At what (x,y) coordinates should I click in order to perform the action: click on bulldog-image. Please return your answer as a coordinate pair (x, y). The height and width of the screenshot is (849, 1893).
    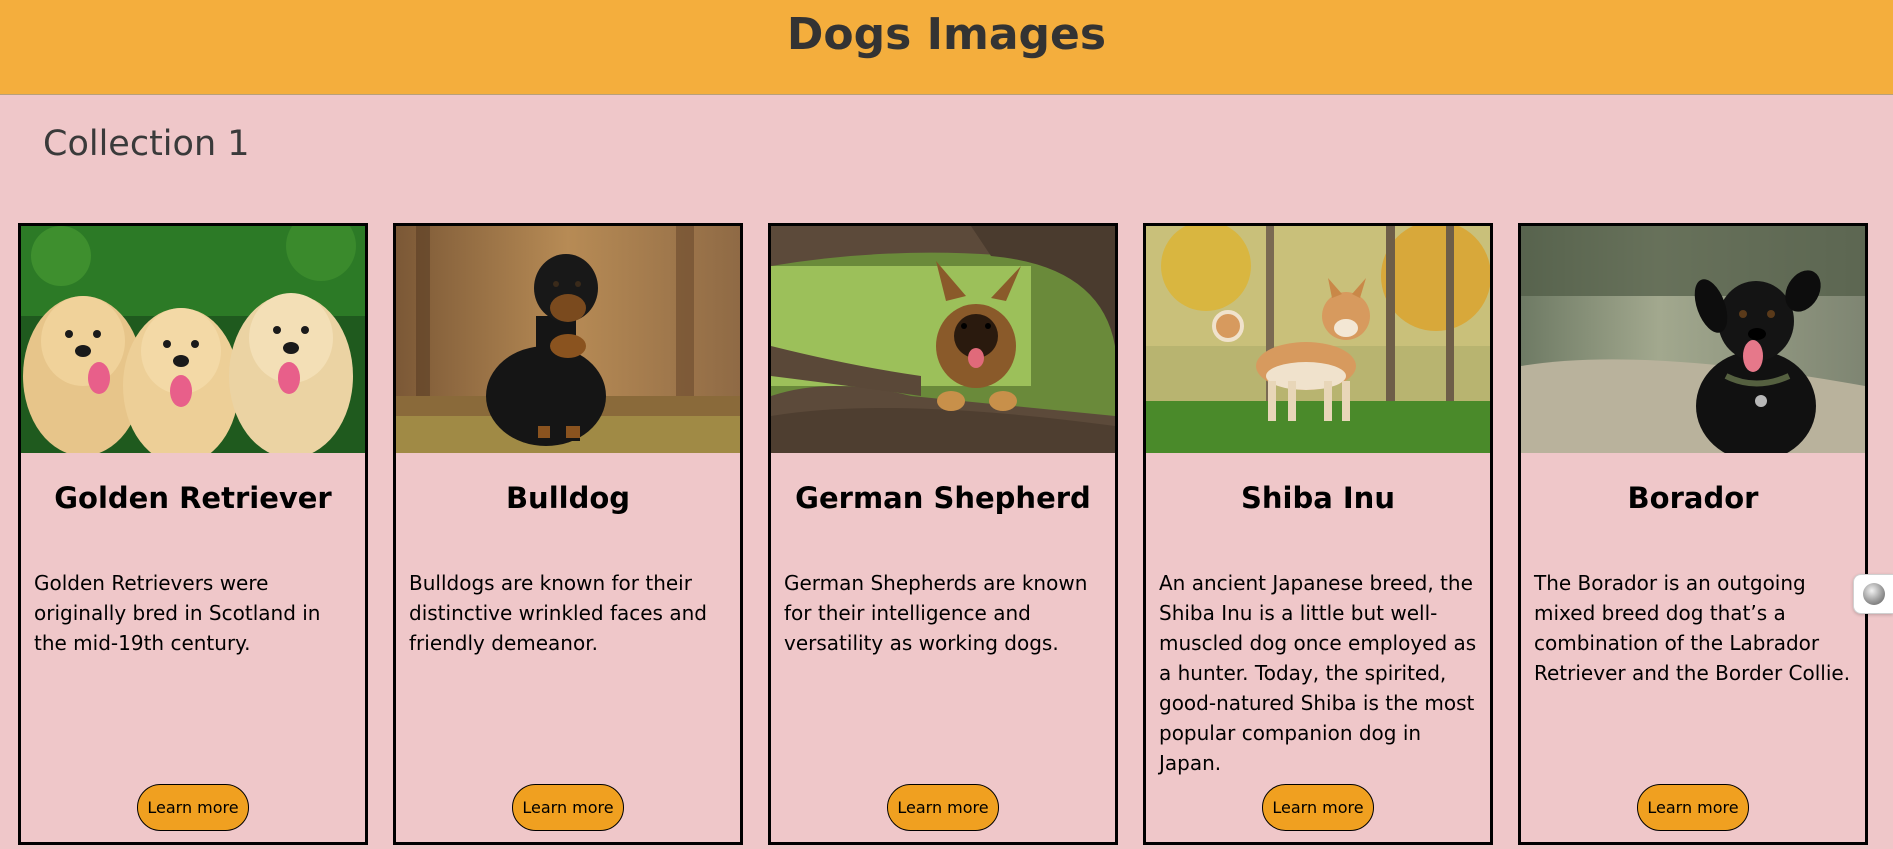
    Looking at the image, I should click on (568, 339).